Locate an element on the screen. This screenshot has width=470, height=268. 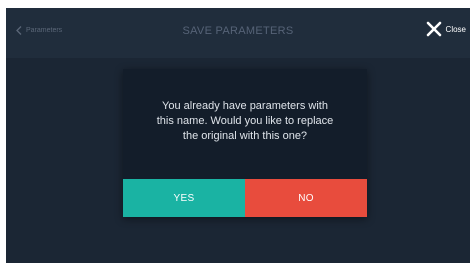
dialog-message-line: this name. Would you like to replace is located at coordinates (245, 121).